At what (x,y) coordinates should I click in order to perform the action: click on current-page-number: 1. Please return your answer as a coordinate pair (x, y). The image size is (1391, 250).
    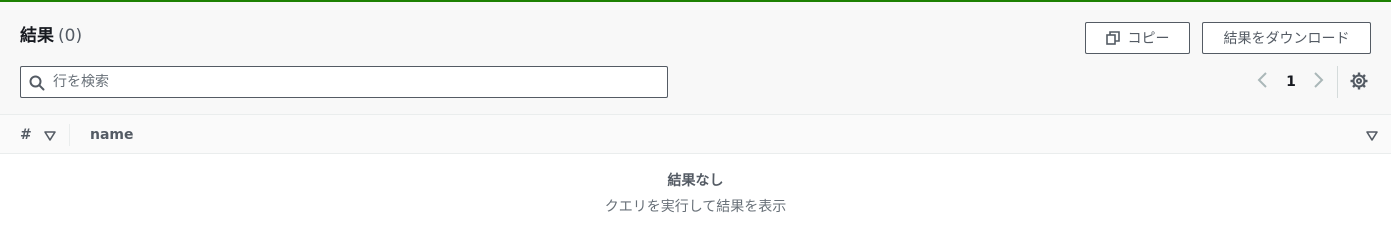
    Looking at the image, I should click on (1291, 82).